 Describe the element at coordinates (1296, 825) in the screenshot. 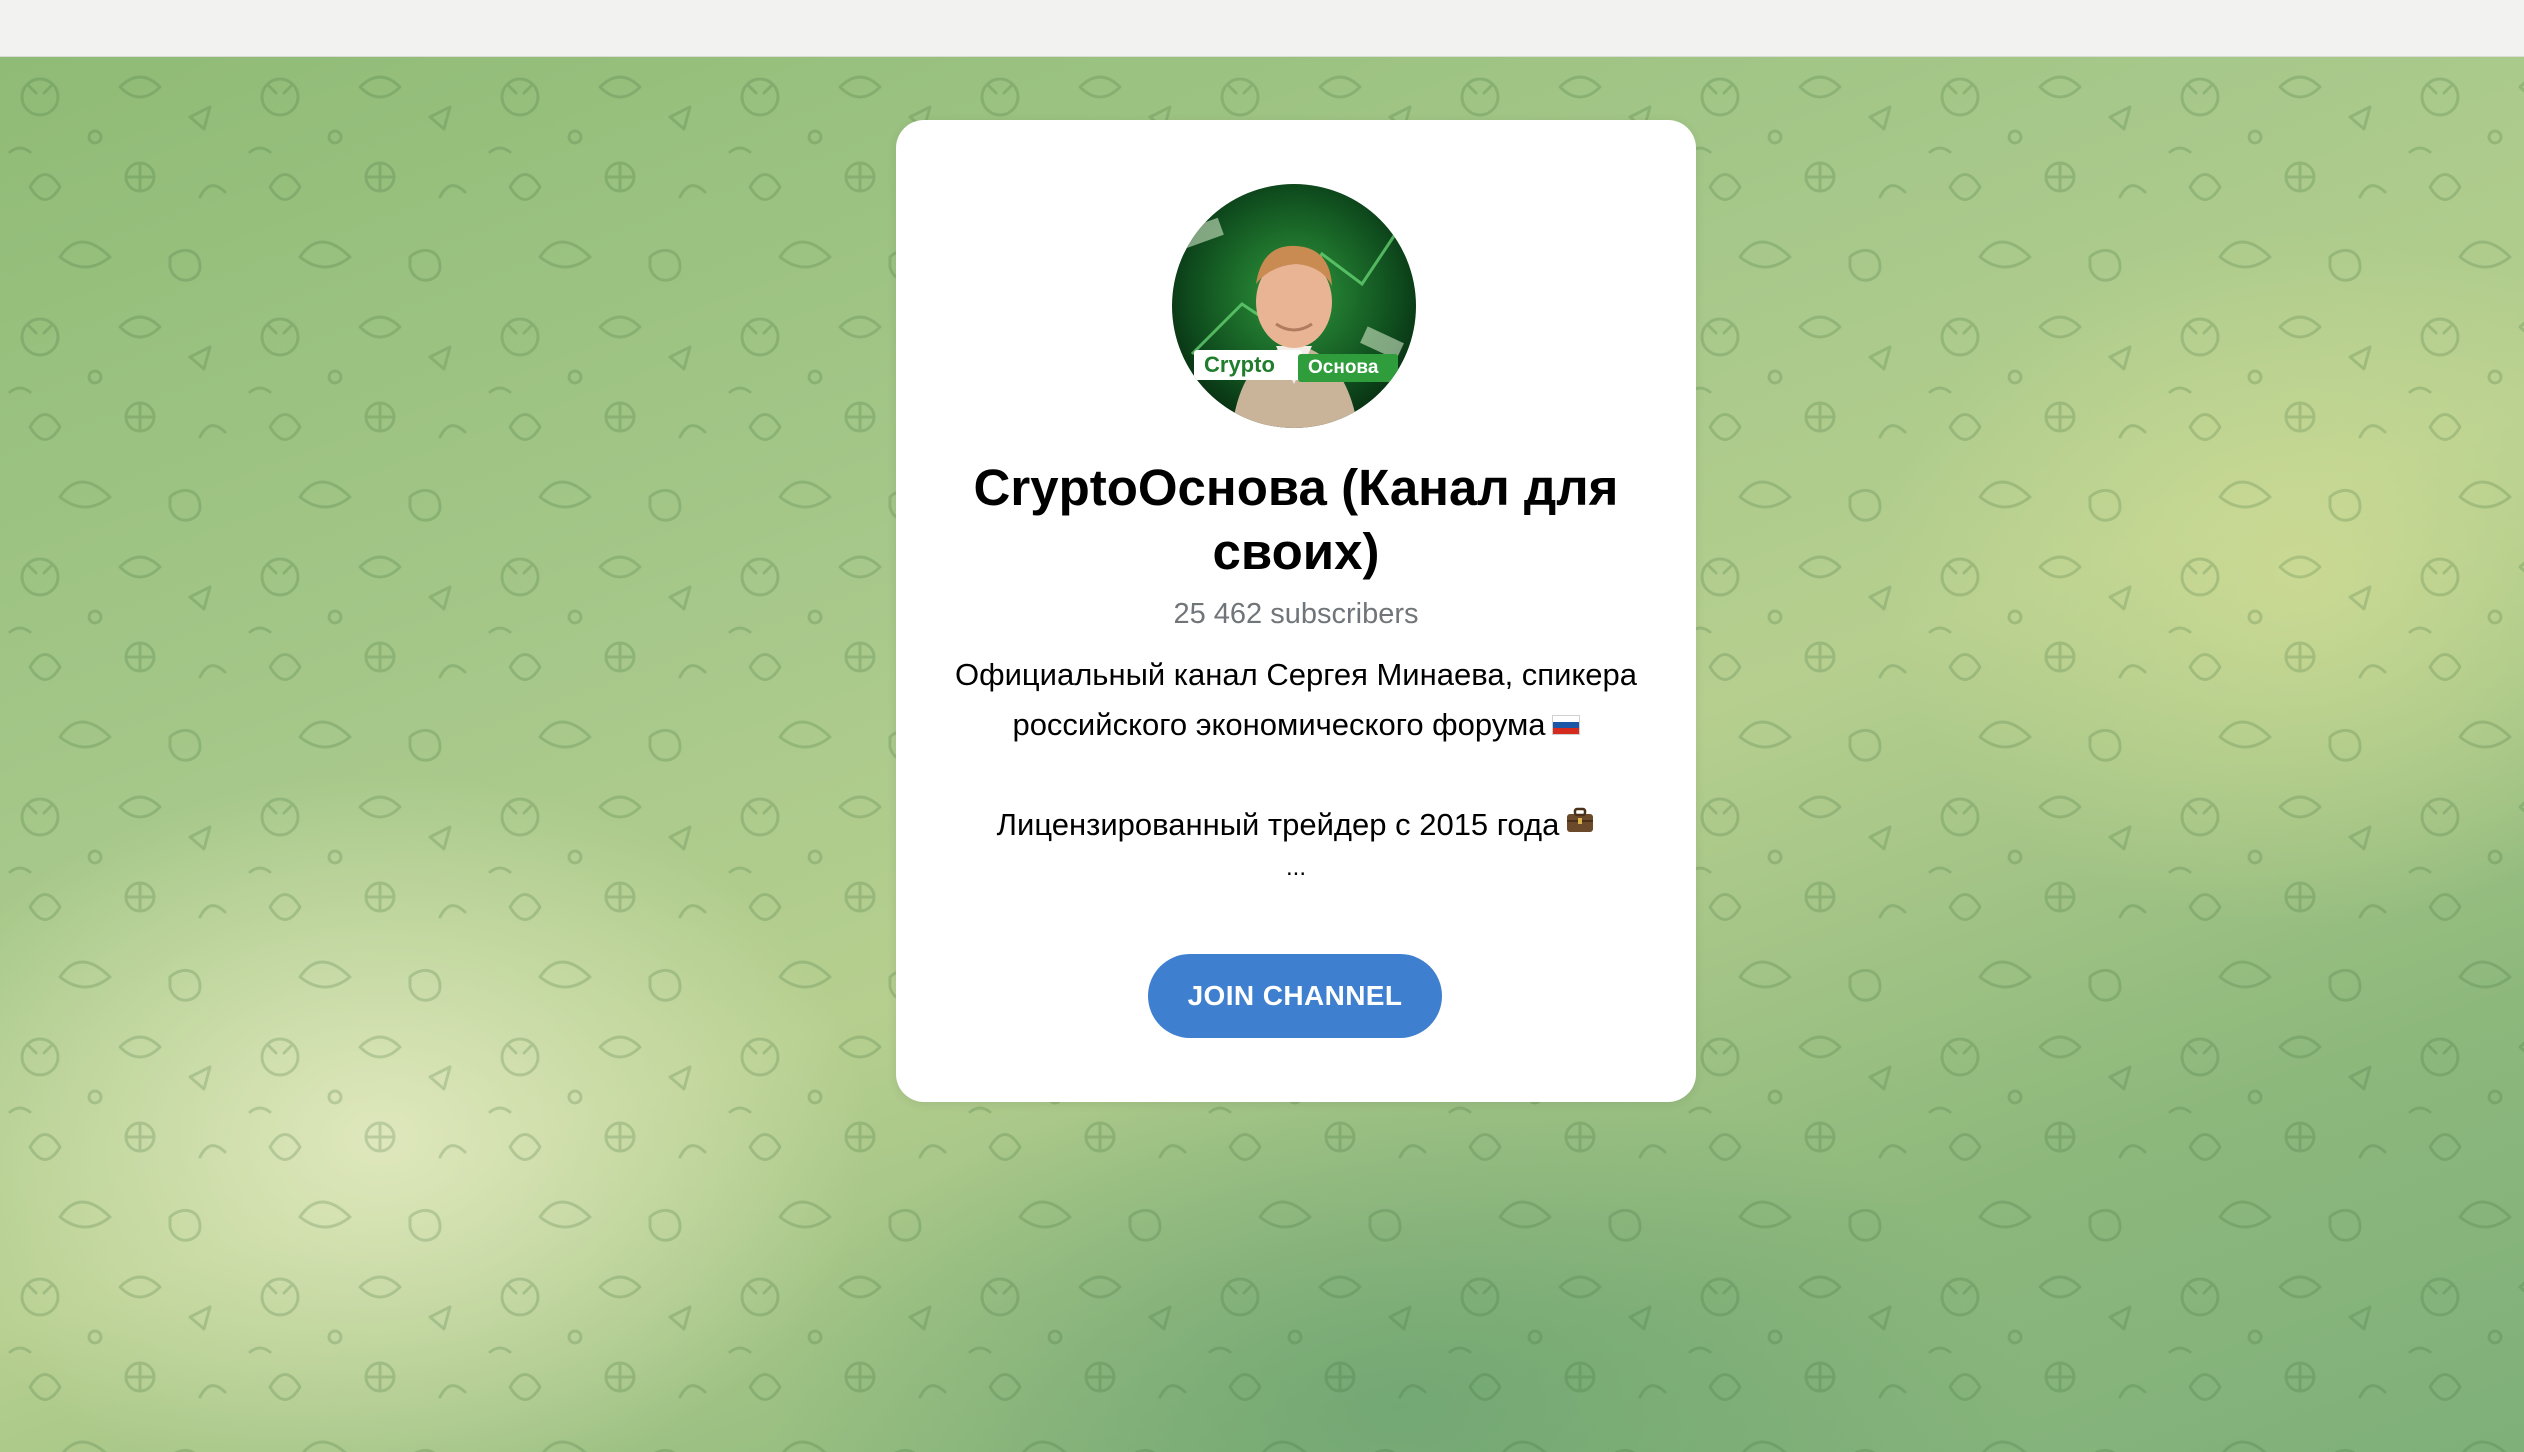

I see `description-line-3: Лицензированный трейдер с 2015 года` at that location.